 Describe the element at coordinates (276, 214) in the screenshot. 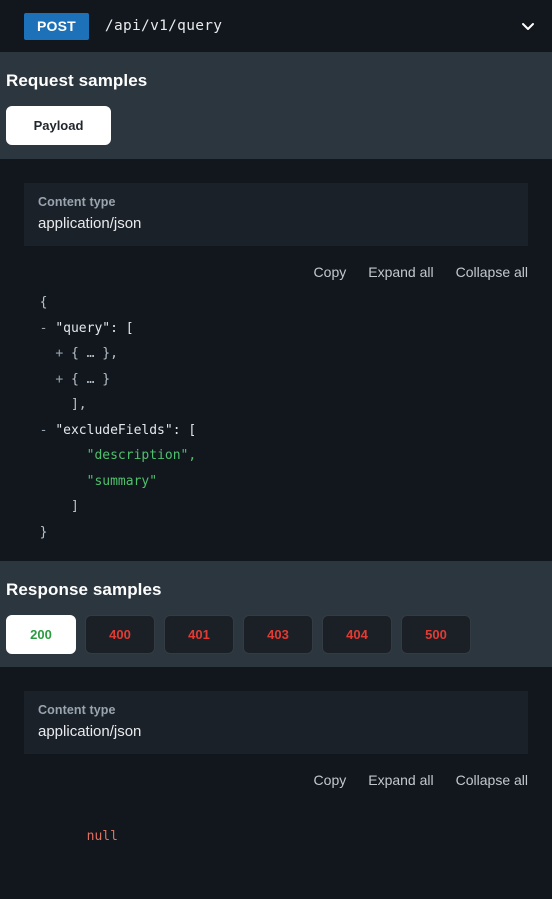

I see `request-content-type: Content type application/json` at that location.